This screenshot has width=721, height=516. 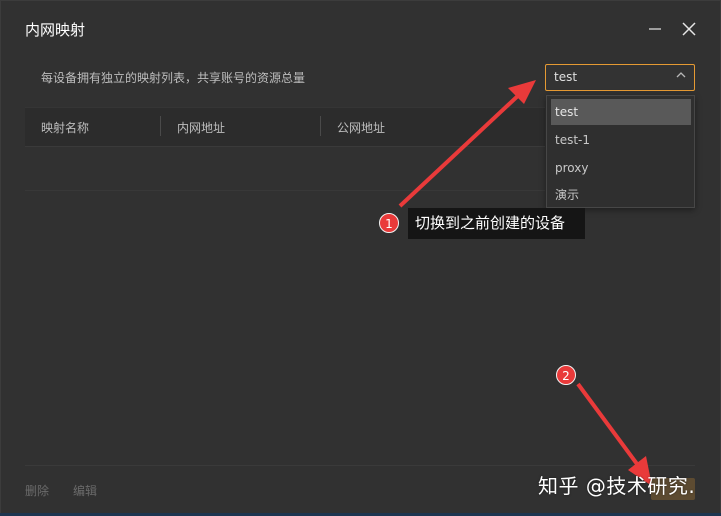 I want to click on close-icon, so click(x=689, y=29).